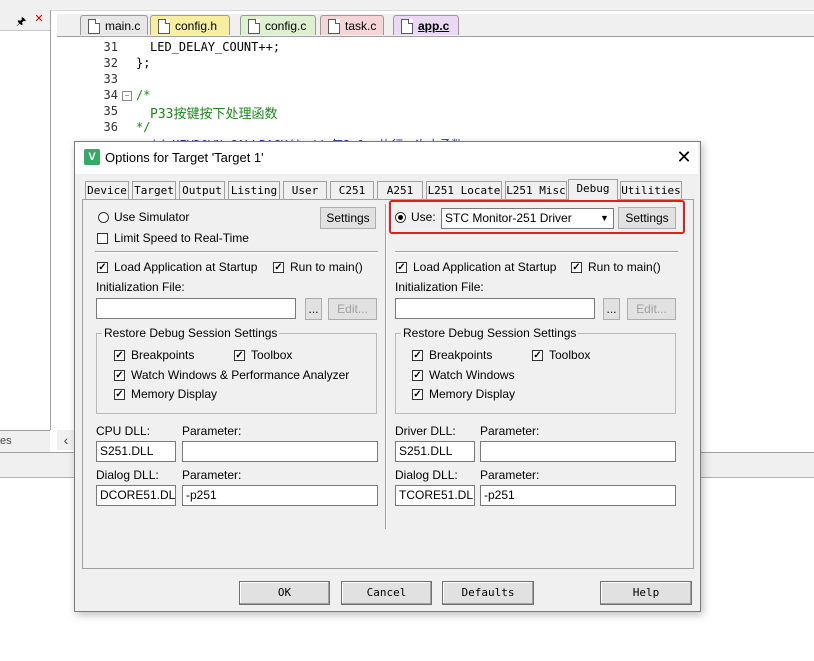  I want to click on tab-debug: Debug, so click(593, 189).